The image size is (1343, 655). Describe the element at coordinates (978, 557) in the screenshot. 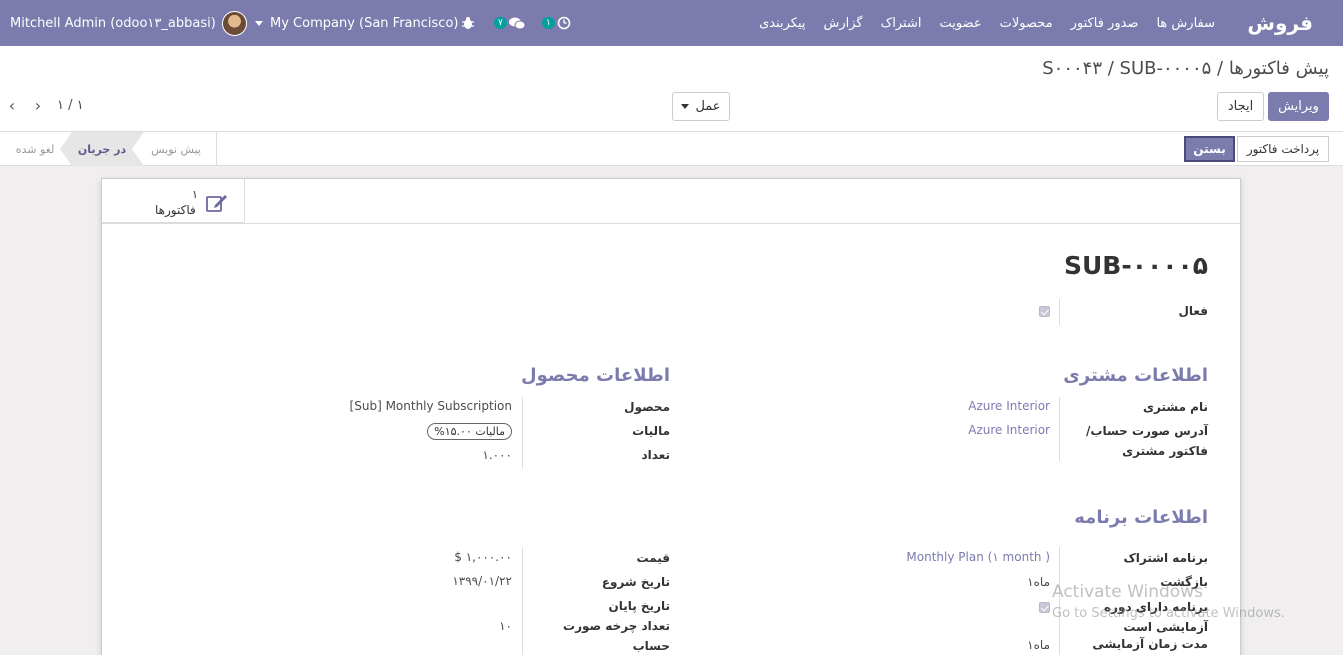

I see `subscription-plan-link: Monthly Plan (۱ month )` at that location.